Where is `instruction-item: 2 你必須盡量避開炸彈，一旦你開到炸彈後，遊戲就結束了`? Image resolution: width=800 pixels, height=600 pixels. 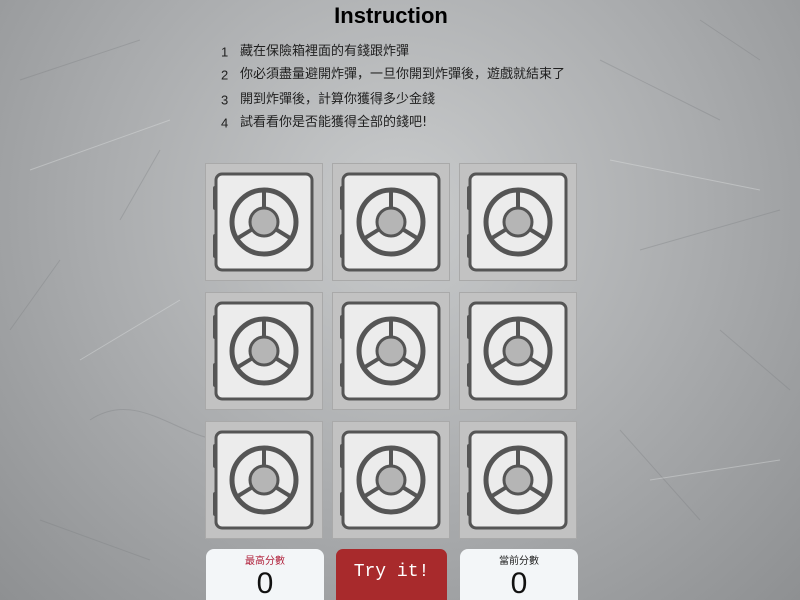 instruction-item: 2 你必須盡量避開炸彈，一旦你開到炸彈後，遊戲就結束了 is located at coordinates (398, 74).